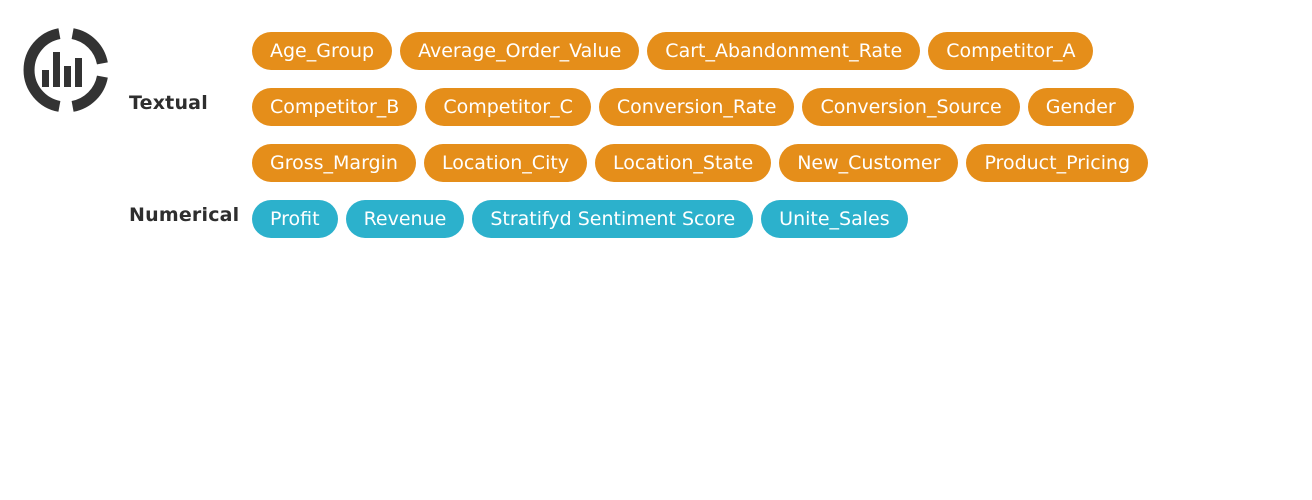  What do you see at coordinates (696, 107) in the screenshot?
I see `field-tag-conversion-rate: Conversion_Rate` at bounding box center [696, 107].